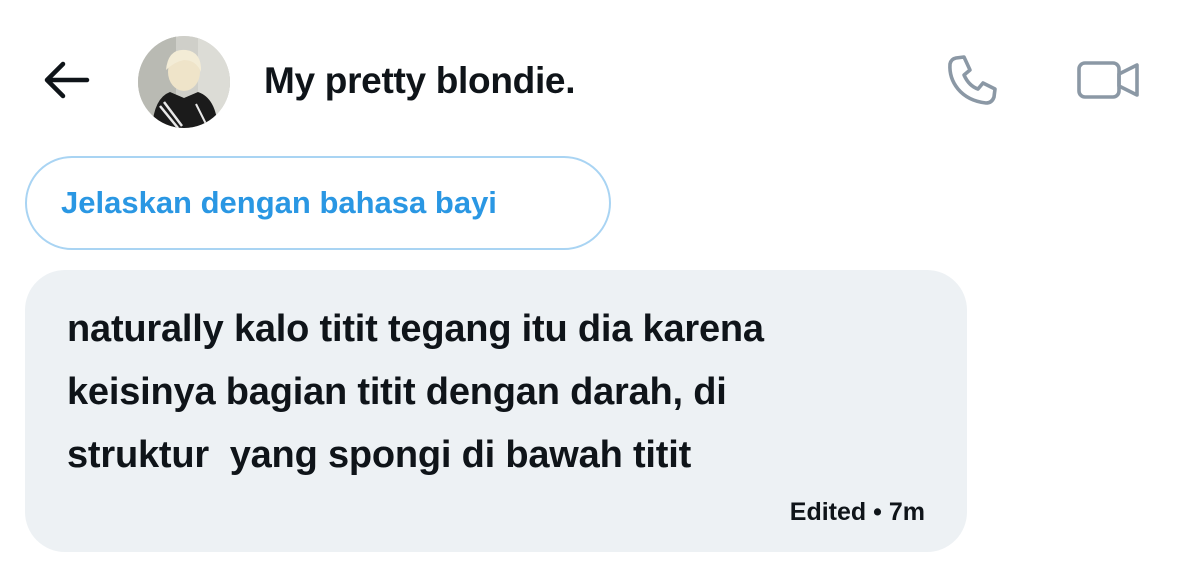 The height and width of the screenshot is (572, 1200). I want to click on video-call-button, so click(1108, 80).